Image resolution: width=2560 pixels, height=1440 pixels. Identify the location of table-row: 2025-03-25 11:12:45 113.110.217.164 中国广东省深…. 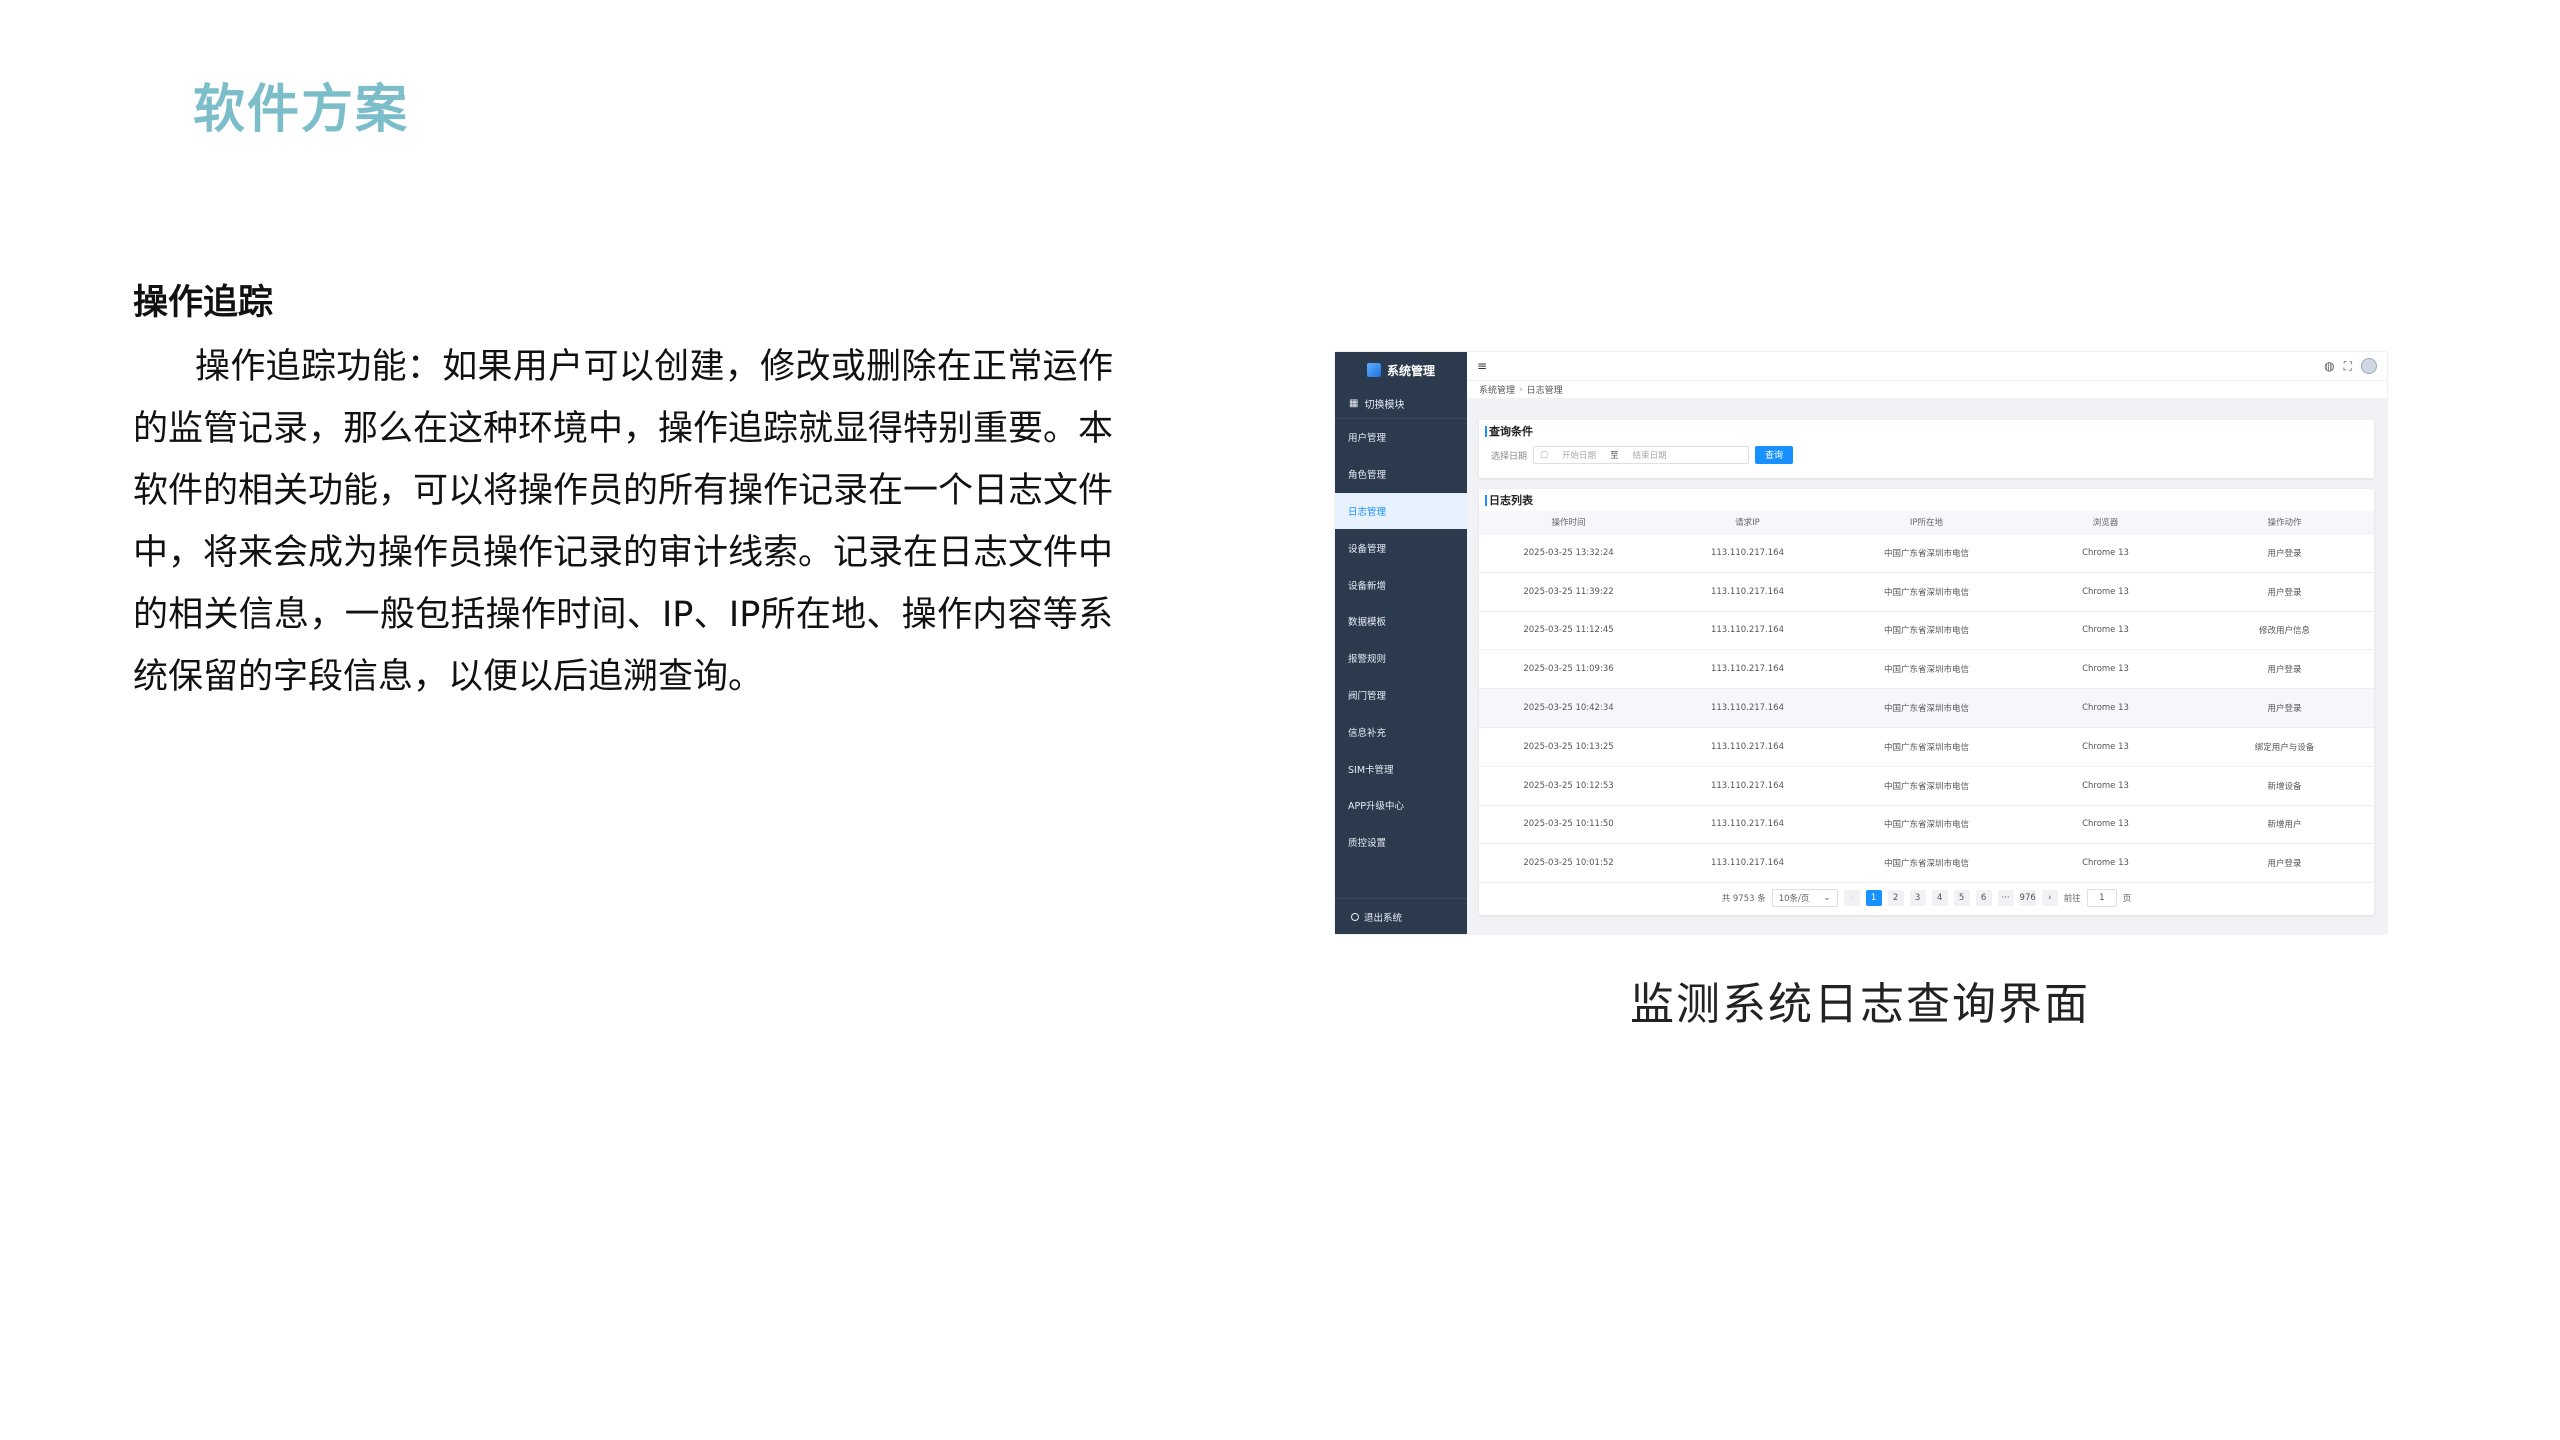
(1926, 631).